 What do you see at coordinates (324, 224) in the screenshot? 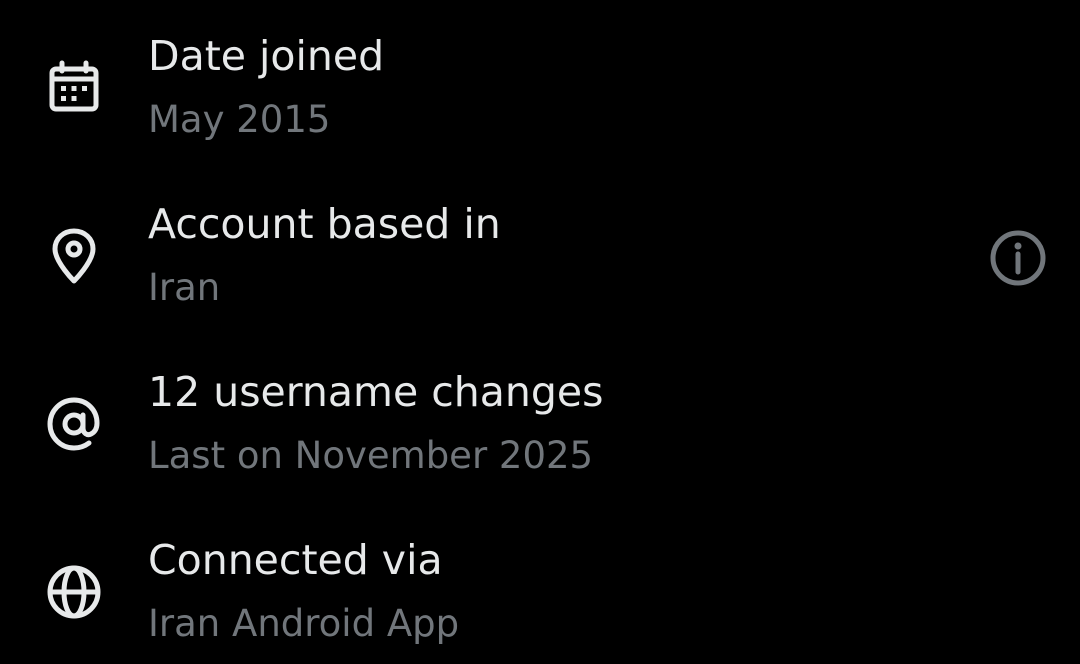
I see `account-based-in-label: Account based in` at bounding box center [324, 224].